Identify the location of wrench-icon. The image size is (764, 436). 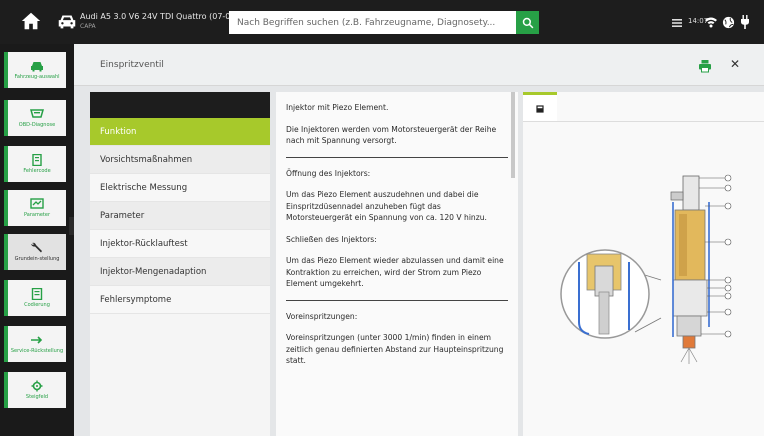
(36, 247).